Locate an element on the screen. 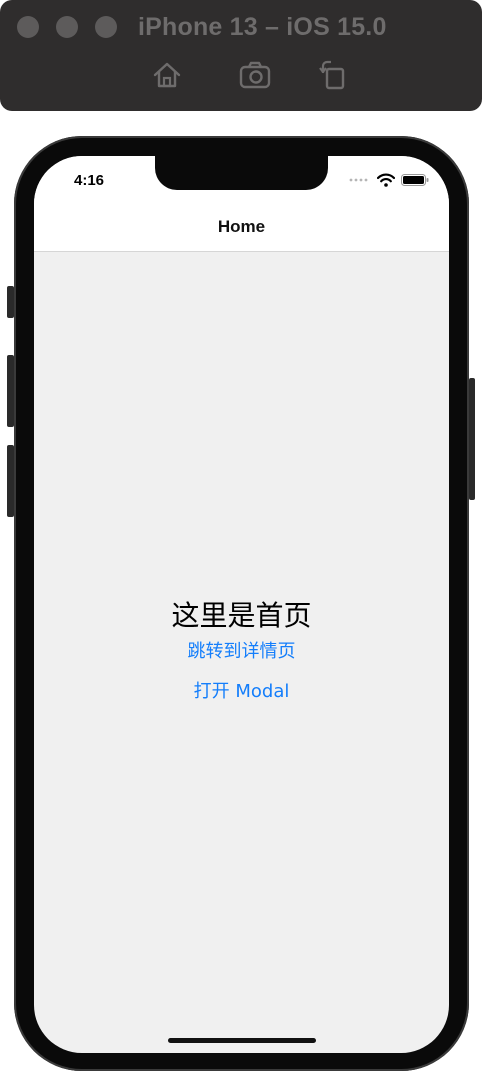  notch is located at coordinates (241, 173).